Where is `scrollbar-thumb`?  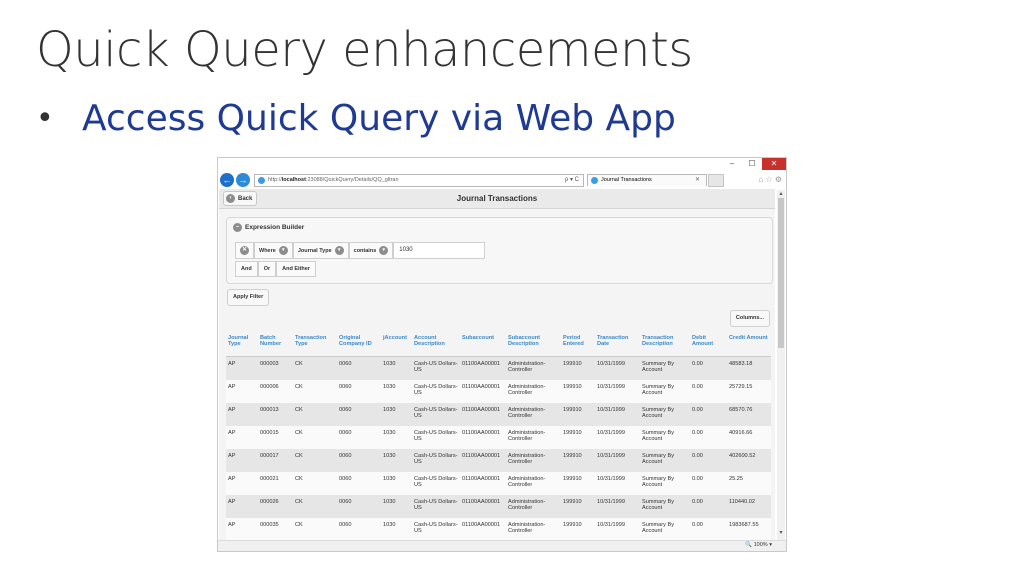
scrollbar-thumb is located at coordinates (781, 273).